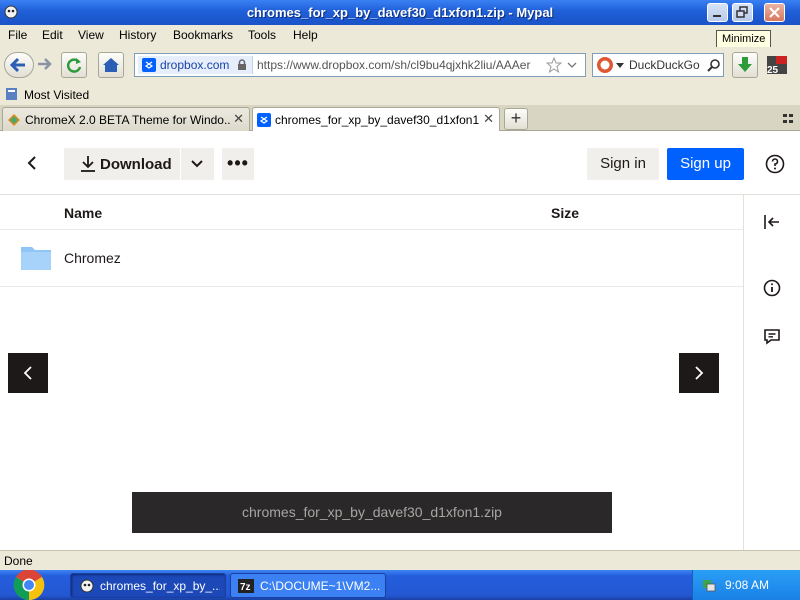  I want to click on forward-arrow-icon, so click(45, 64).